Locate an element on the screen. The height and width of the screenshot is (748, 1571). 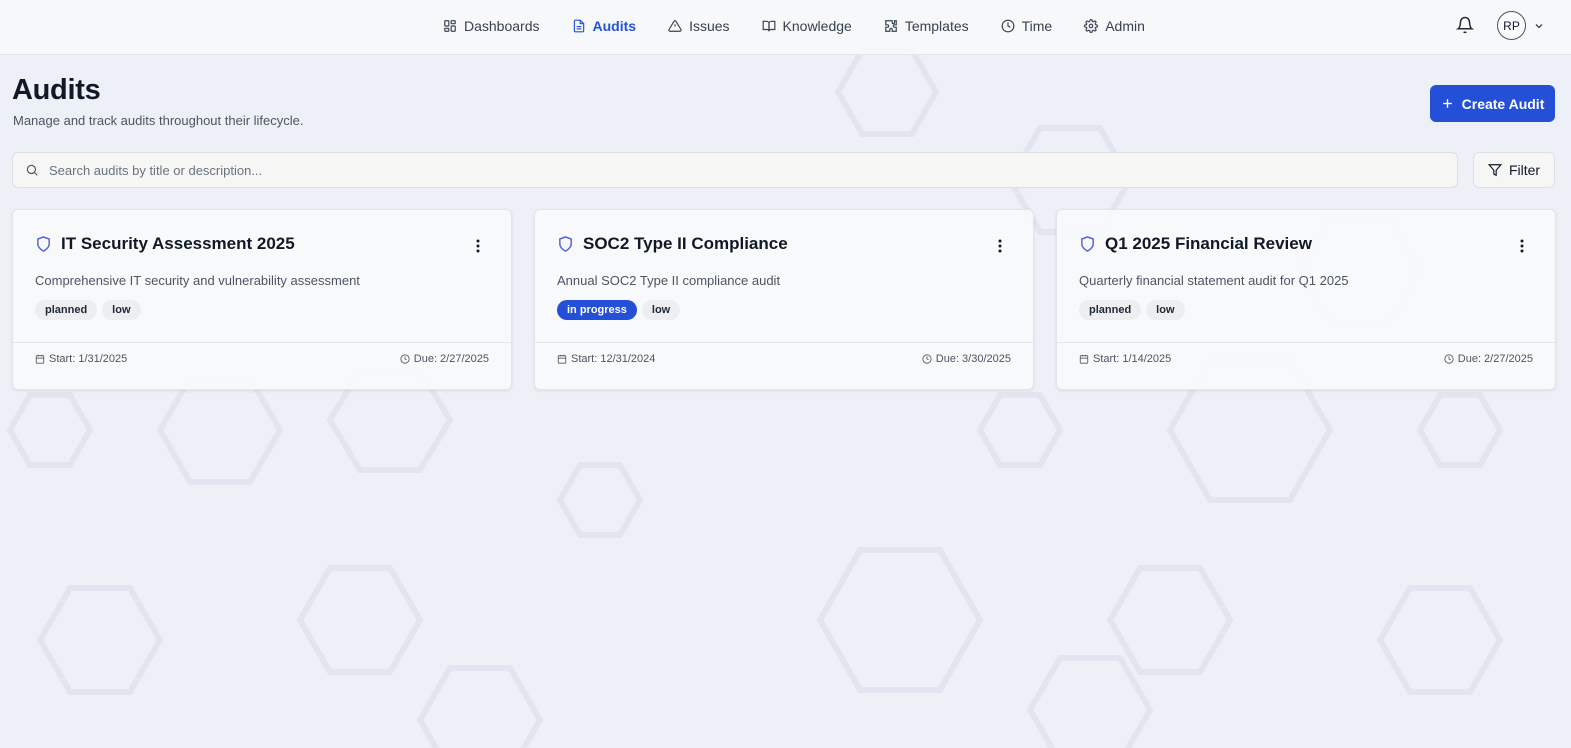
gear-icon is located at coordinates (1091, 26).